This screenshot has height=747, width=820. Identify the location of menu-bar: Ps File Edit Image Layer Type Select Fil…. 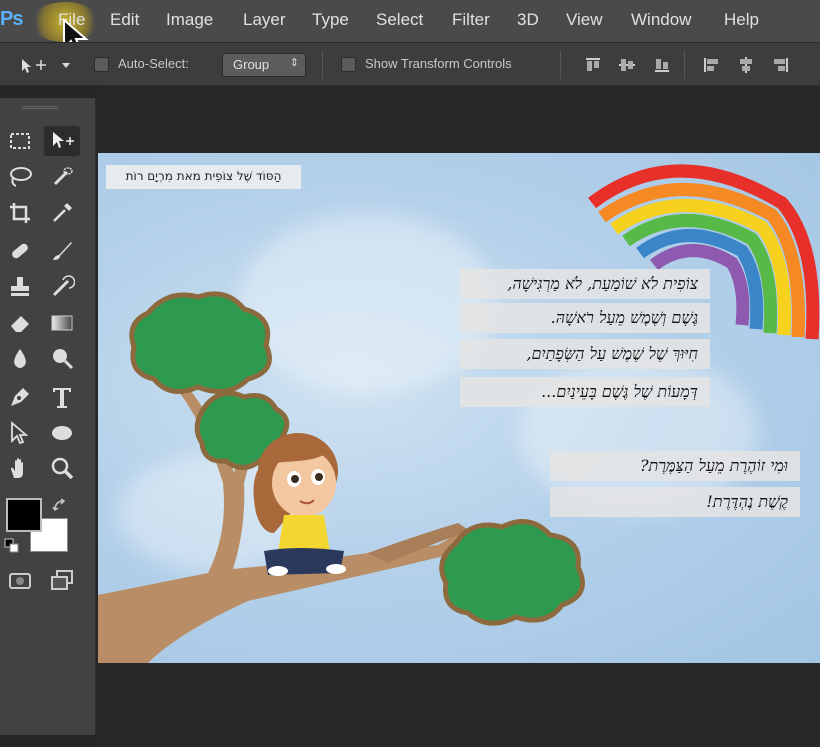
(410, 27).